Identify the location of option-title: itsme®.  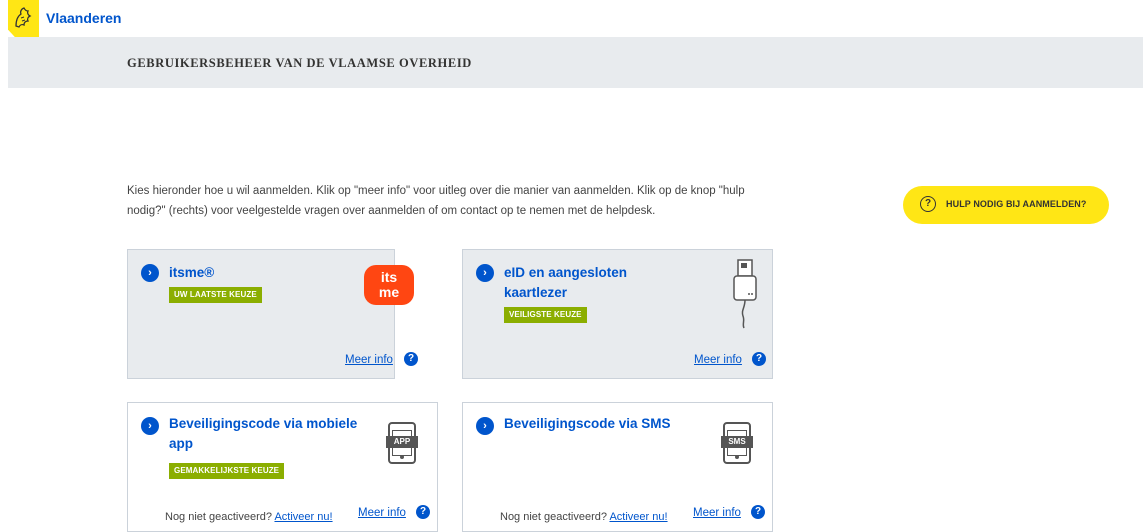
(191, 273).